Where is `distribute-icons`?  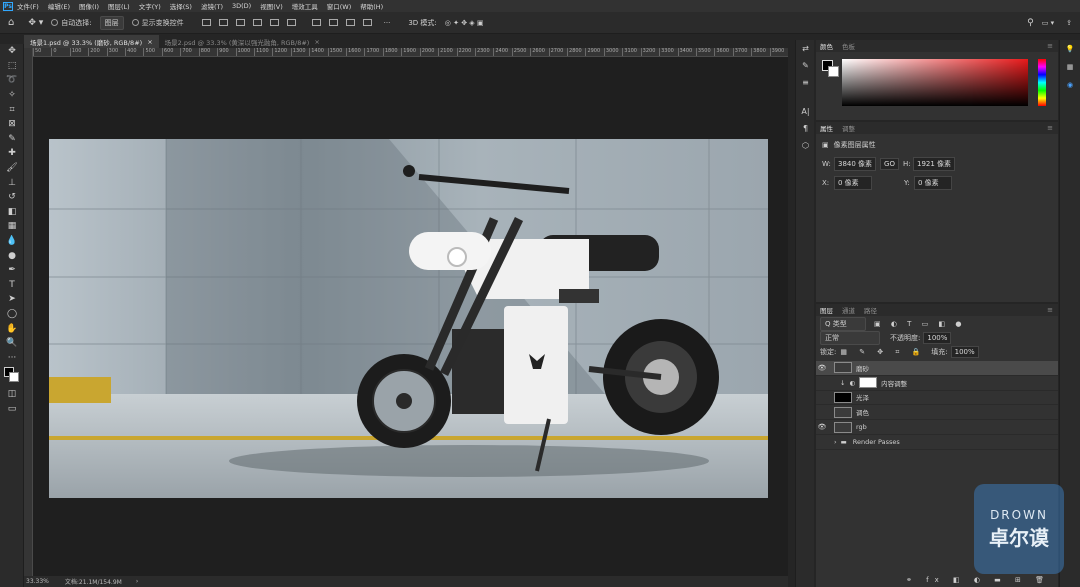
distribute-icons is located at coordinates (342, 22).